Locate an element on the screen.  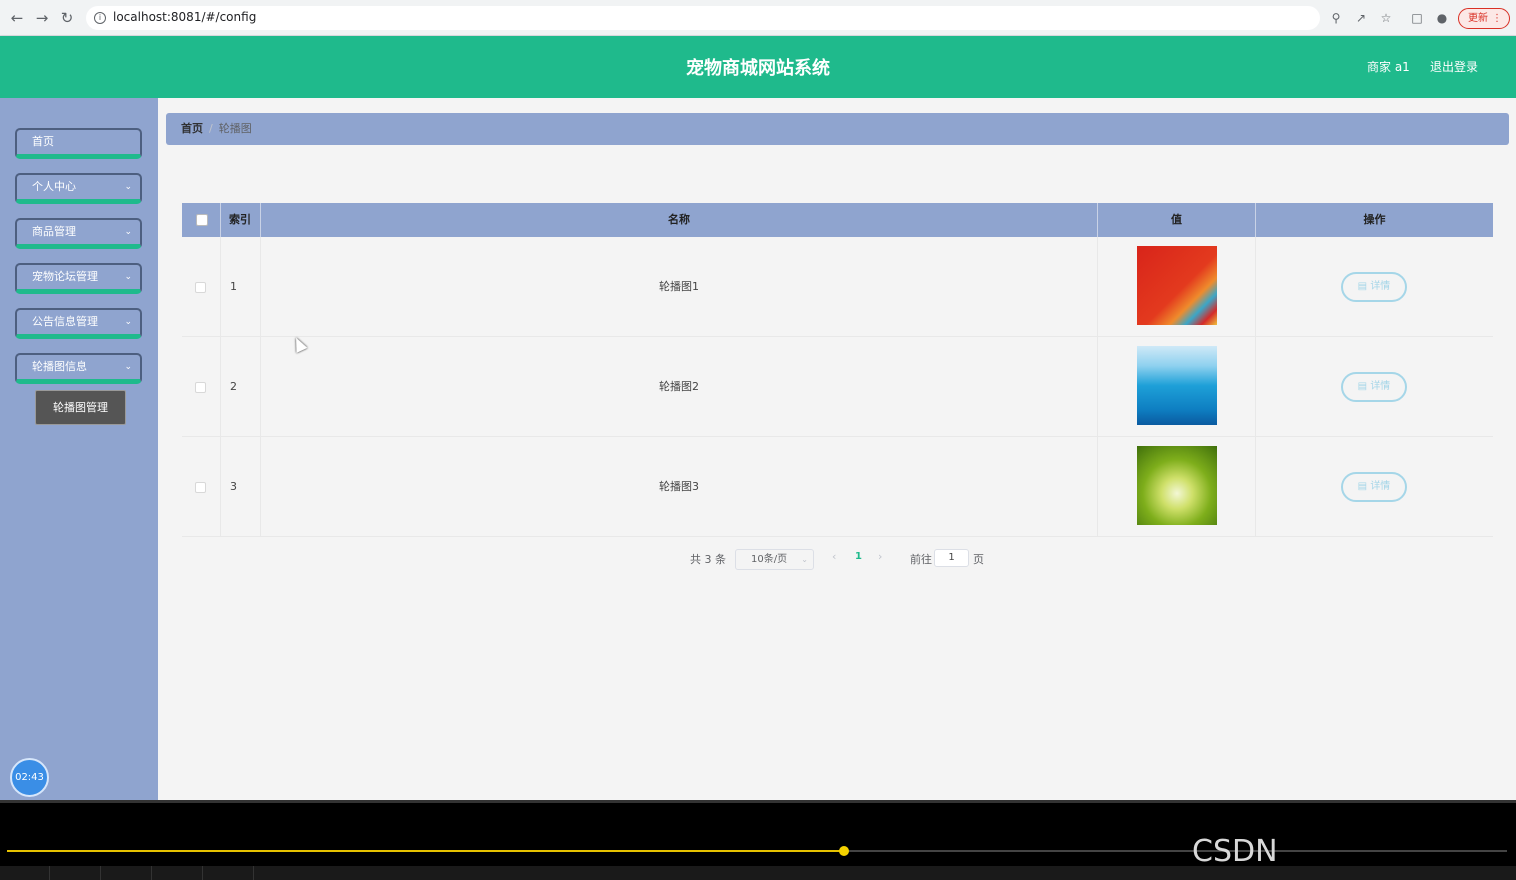
row-name: 轮播图1 is located at coordinates (679, 287).